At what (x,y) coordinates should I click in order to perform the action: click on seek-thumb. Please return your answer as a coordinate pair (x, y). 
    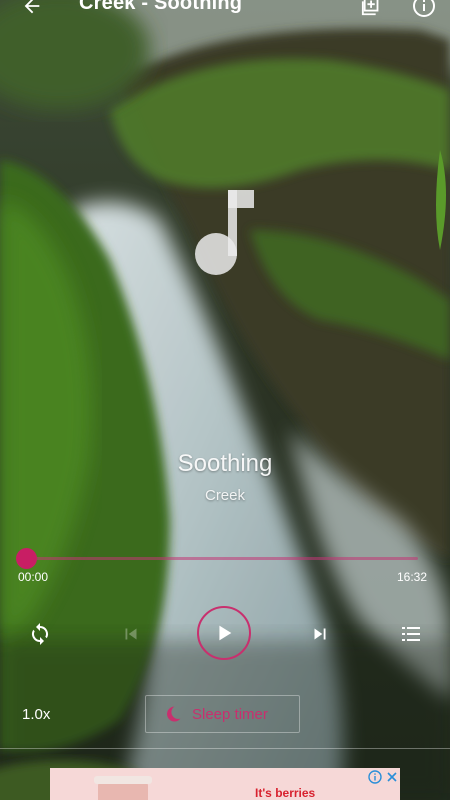
    Looking at the image, I should click on (26, 558).